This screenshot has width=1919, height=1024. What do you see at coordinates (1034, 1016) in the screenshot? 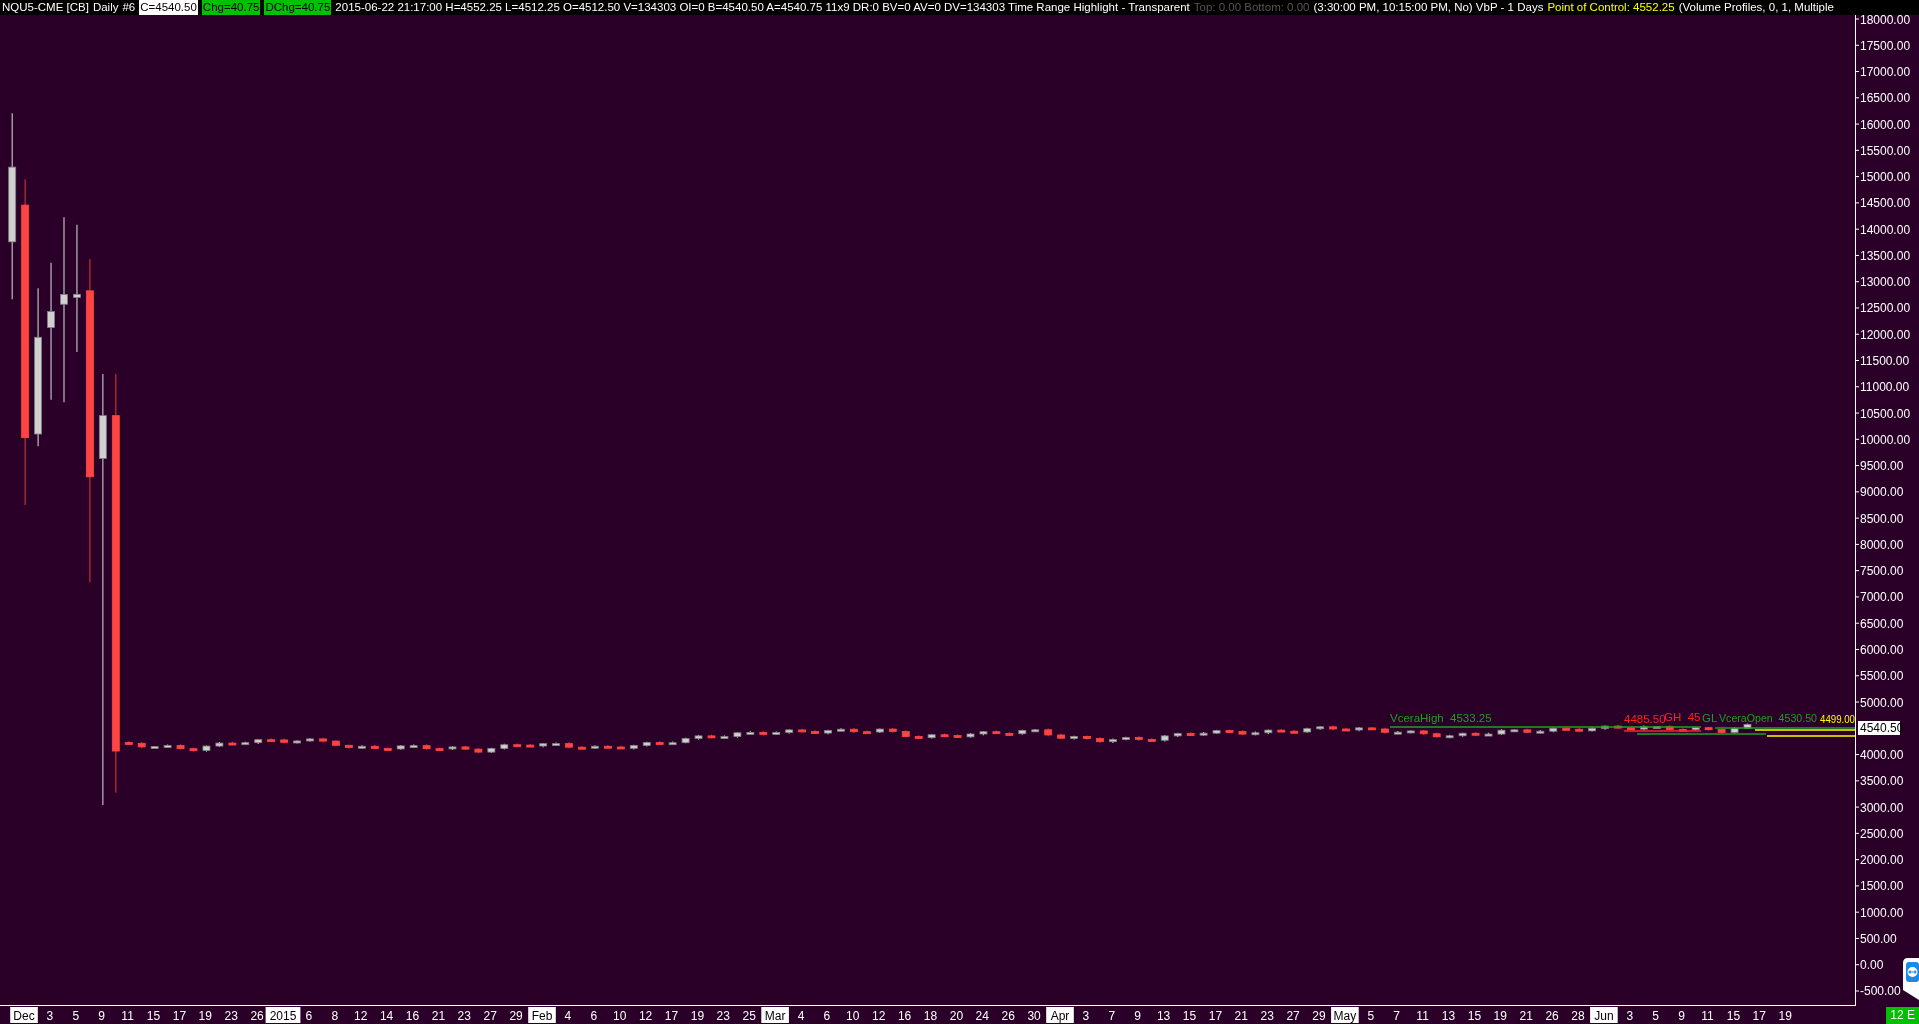
I see `date-label: 30` at bounding box center [1034, 1016].